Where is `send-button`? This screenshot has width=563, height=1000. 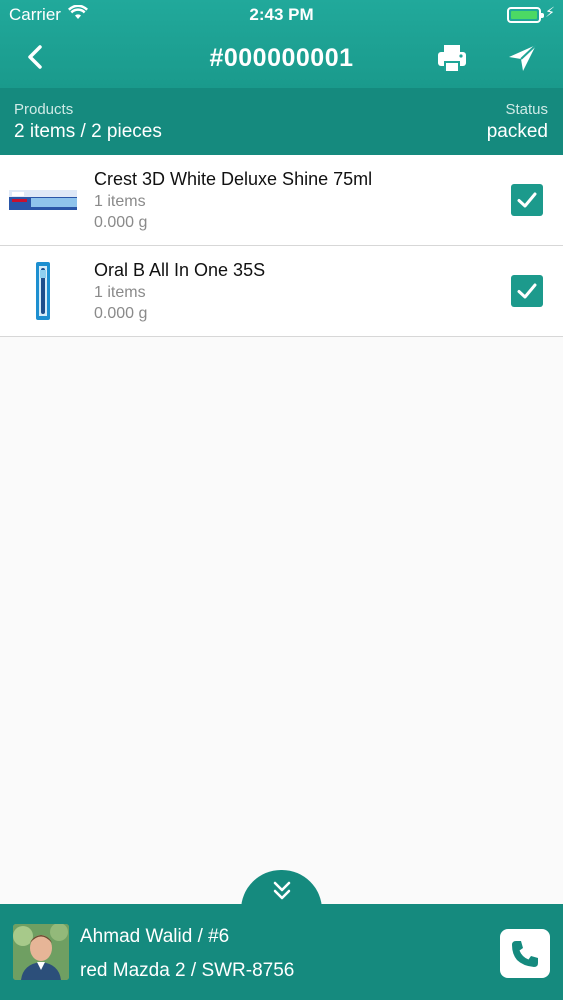 send-button is located at coordinates (523, 58).